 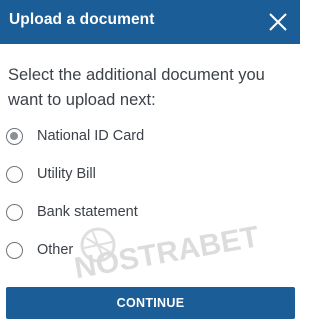 What do you see at coordinates (14, 136) in the screenshot?
I see `radio-national-id-card` at bounding box center [14, 136].